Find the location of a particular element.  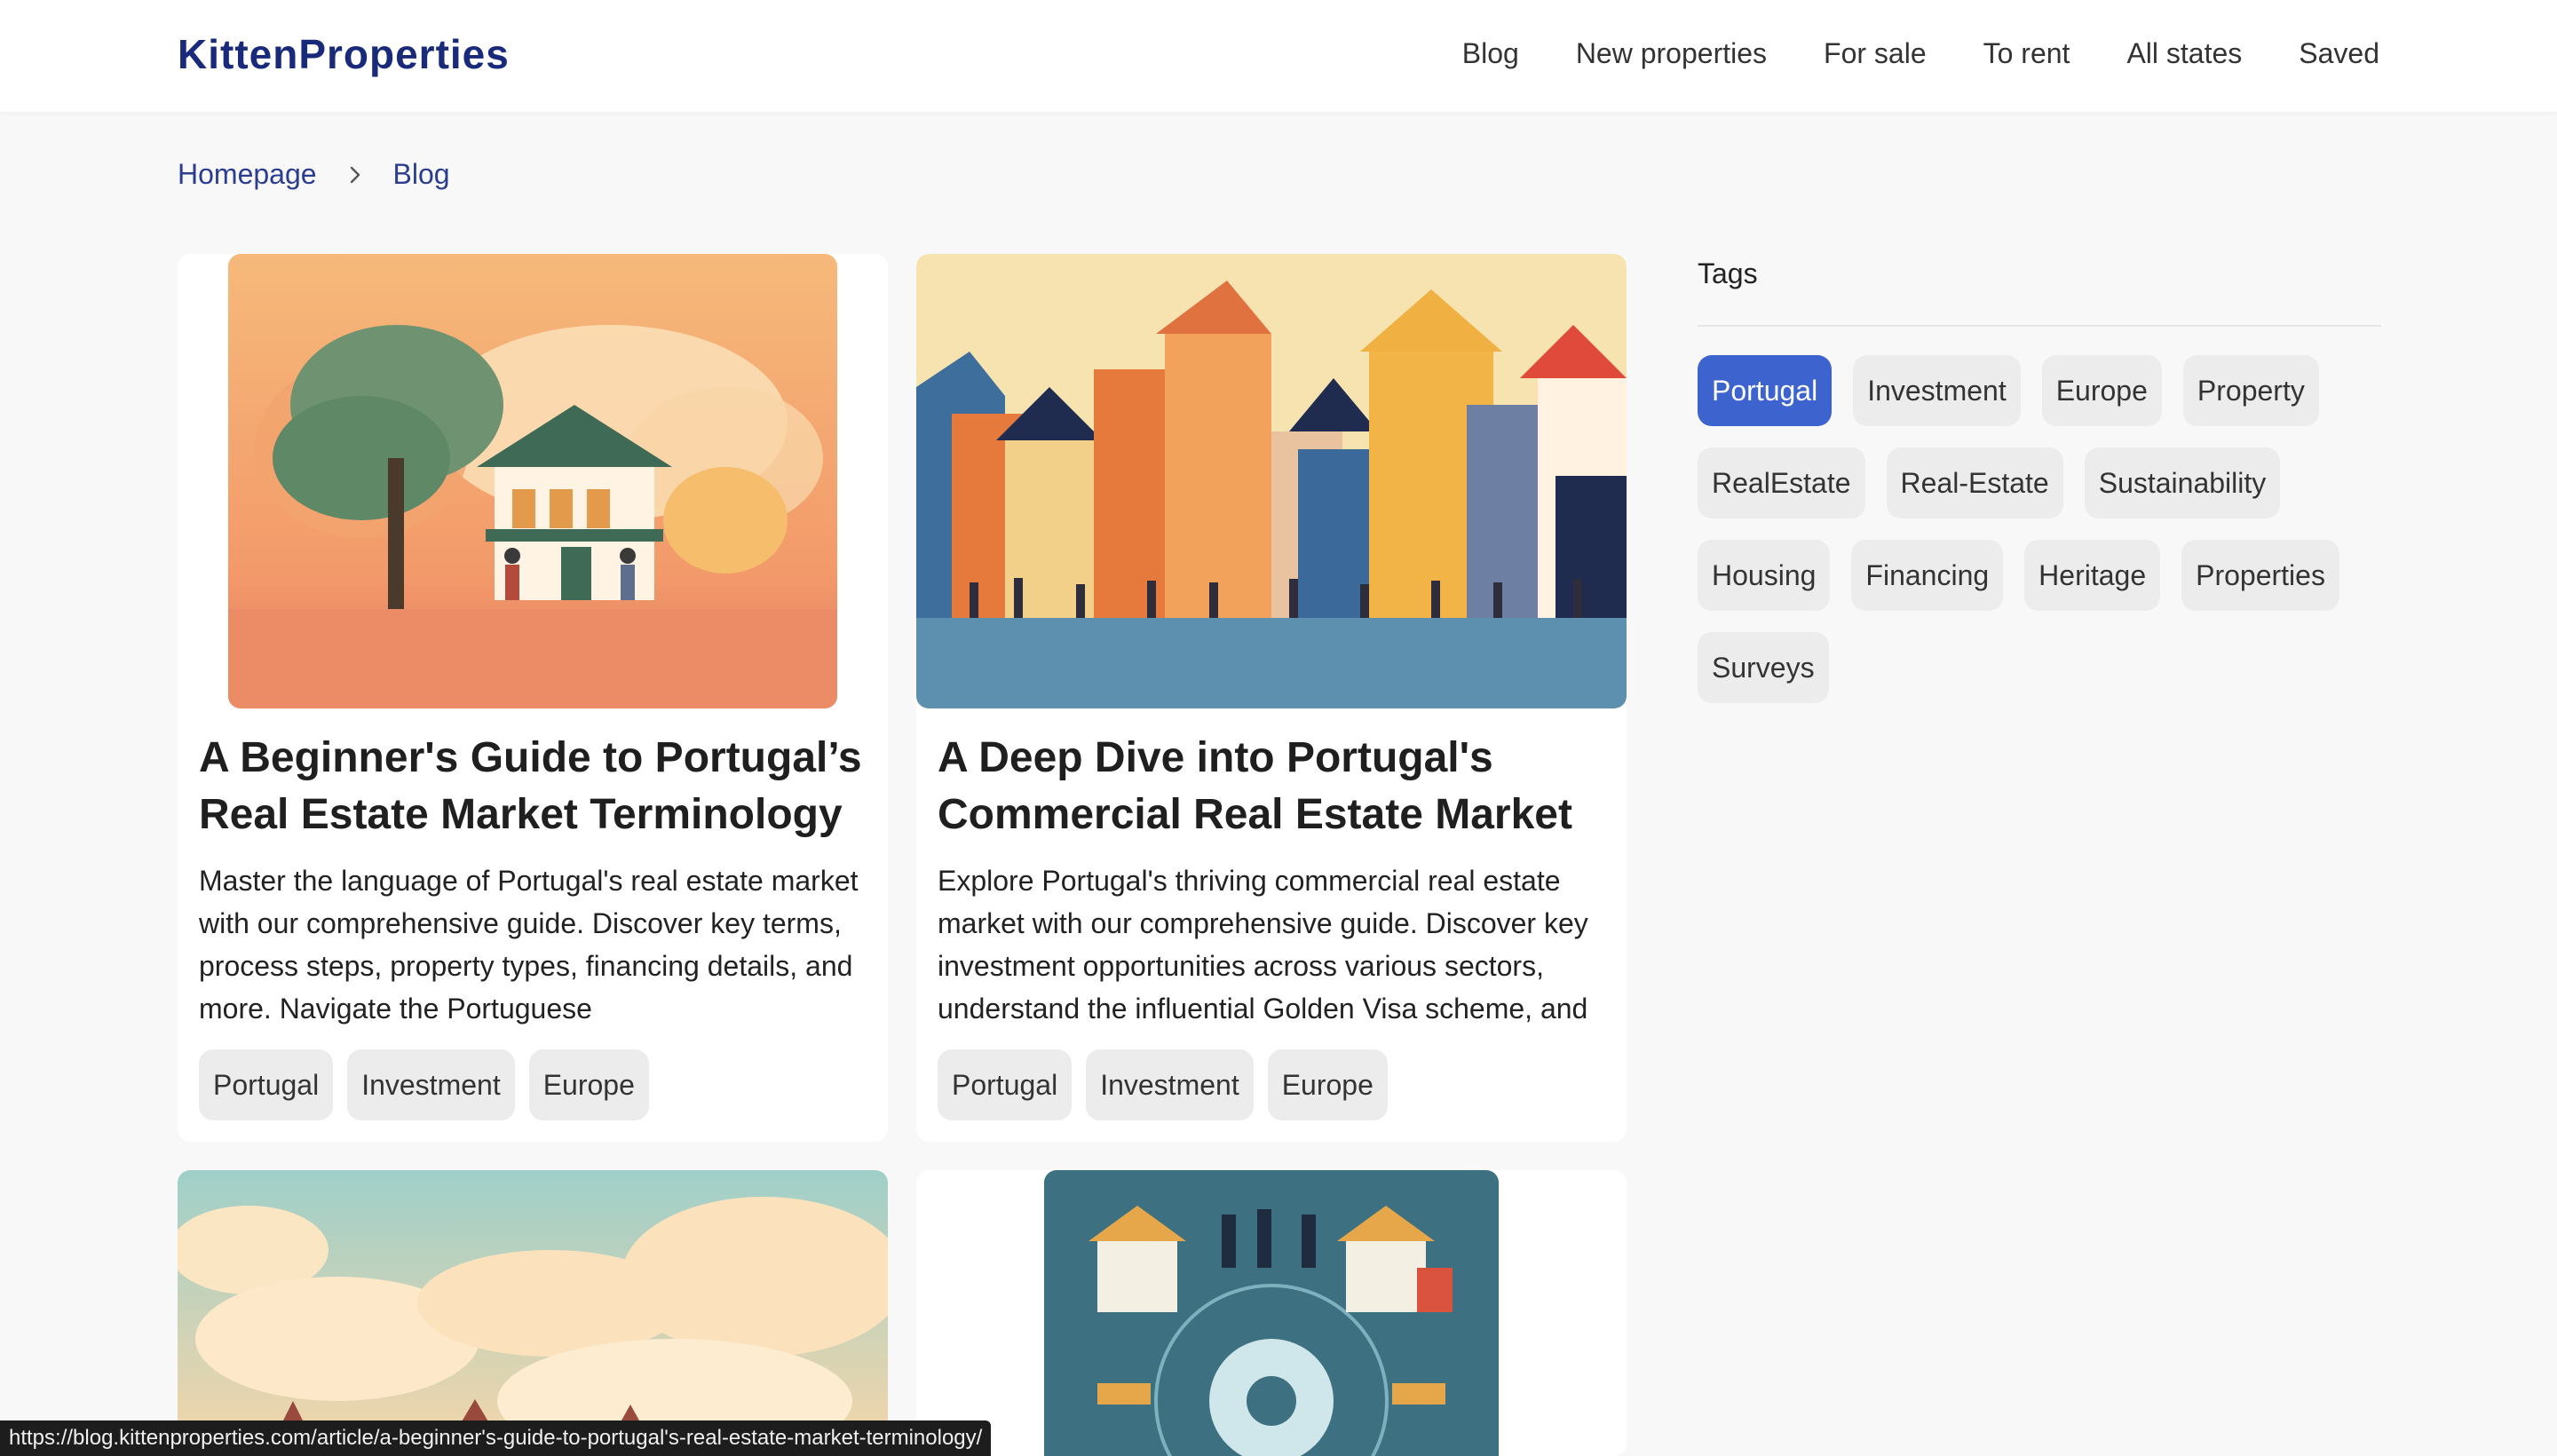

breadcrumb: Homepage Blog is located at coordinates (314, 174).